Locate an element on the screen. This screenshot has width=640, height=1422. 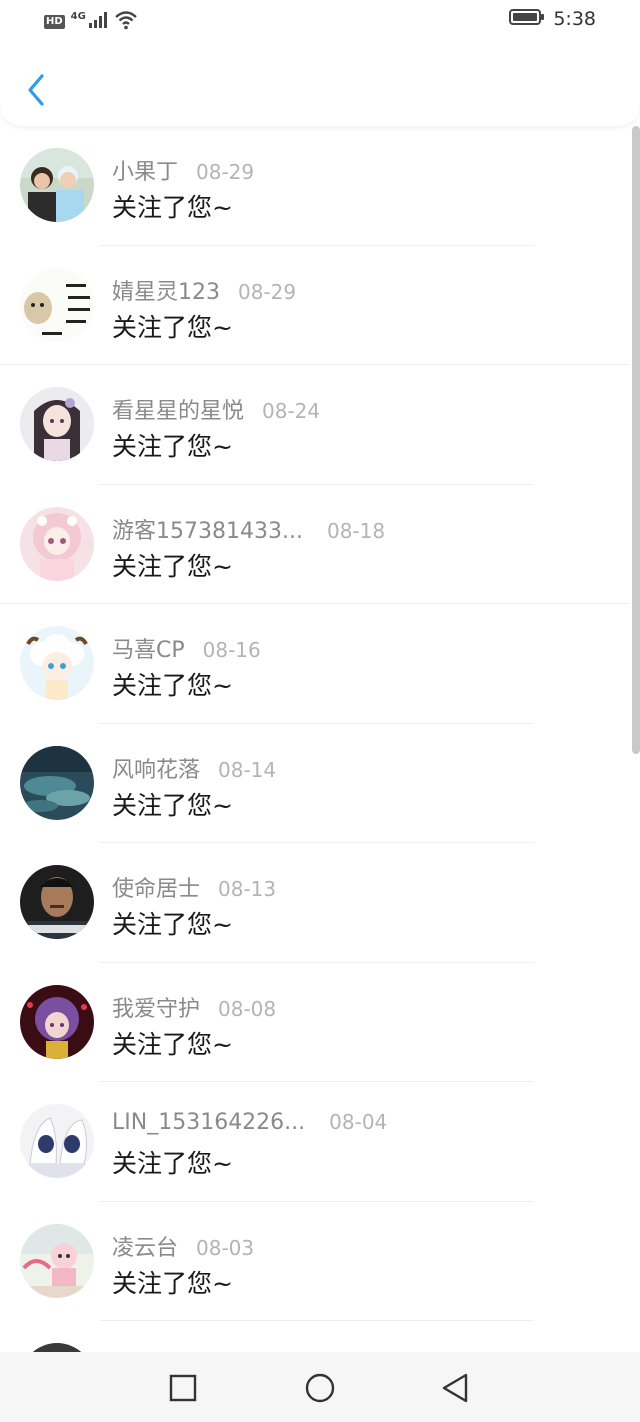
status-left: HD 4G is located at coordinates (91, 22).